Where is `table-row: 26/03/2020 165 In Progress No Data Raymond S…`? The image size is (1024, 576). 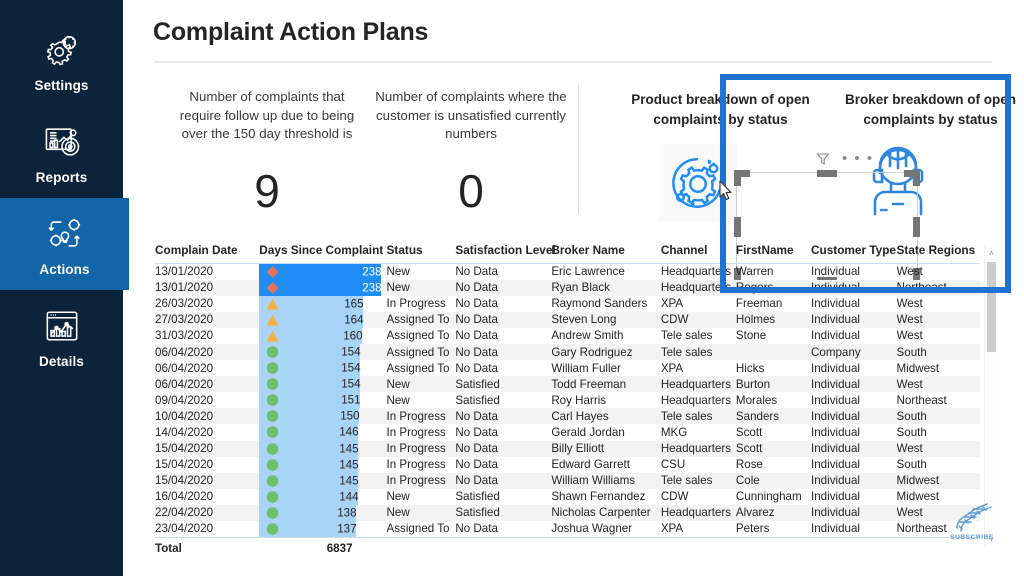
table-row: 26/03/2020 165 In Progress No Data Raymond S… is located at coordinates (567, 303).